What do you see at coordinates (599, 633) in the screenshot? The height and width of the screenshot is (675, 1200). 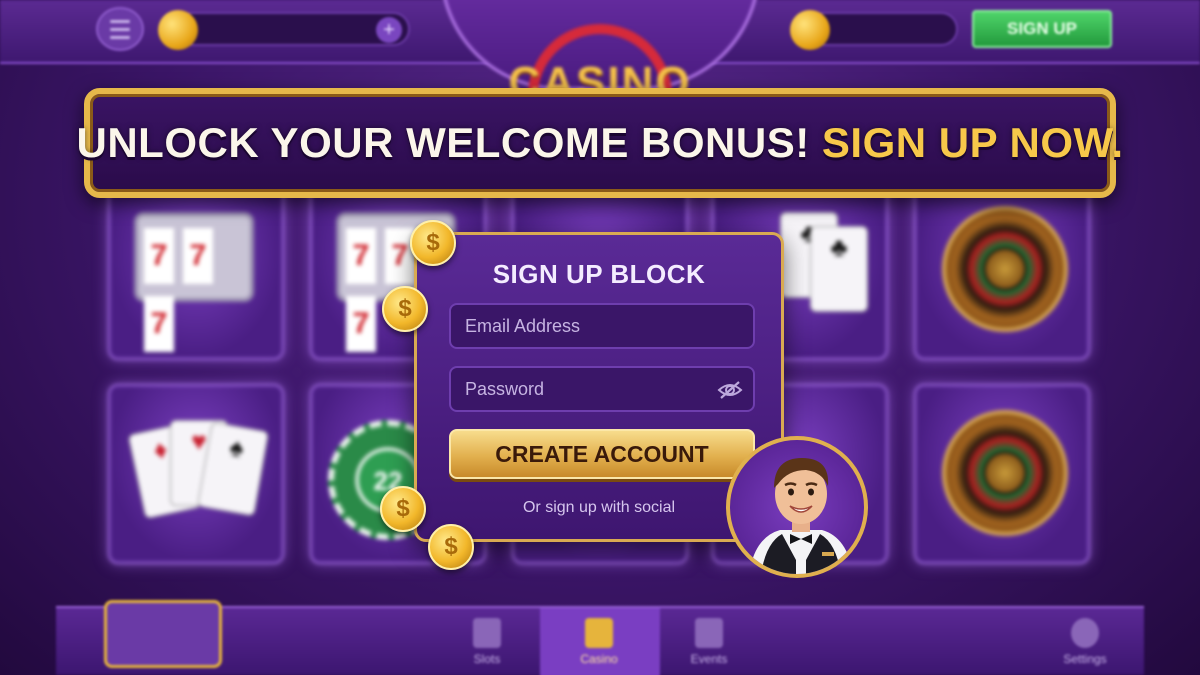 I see `crown-icon` at bounding box center [599, 633].